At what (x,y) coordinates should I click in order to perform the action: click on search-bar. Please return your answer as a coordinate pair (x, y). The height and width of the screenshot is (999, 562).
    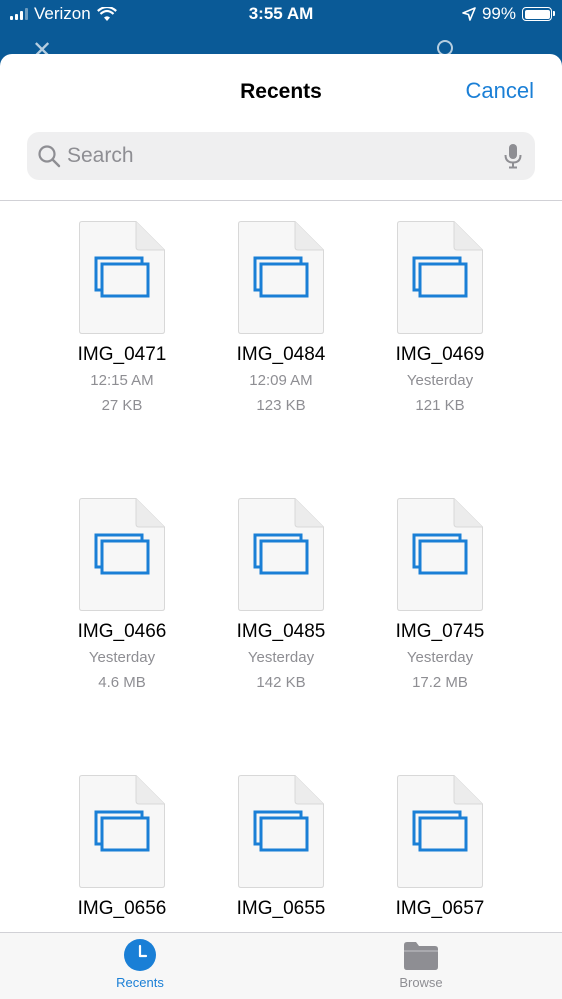
    Looking at the image, I should click on (281, 156).